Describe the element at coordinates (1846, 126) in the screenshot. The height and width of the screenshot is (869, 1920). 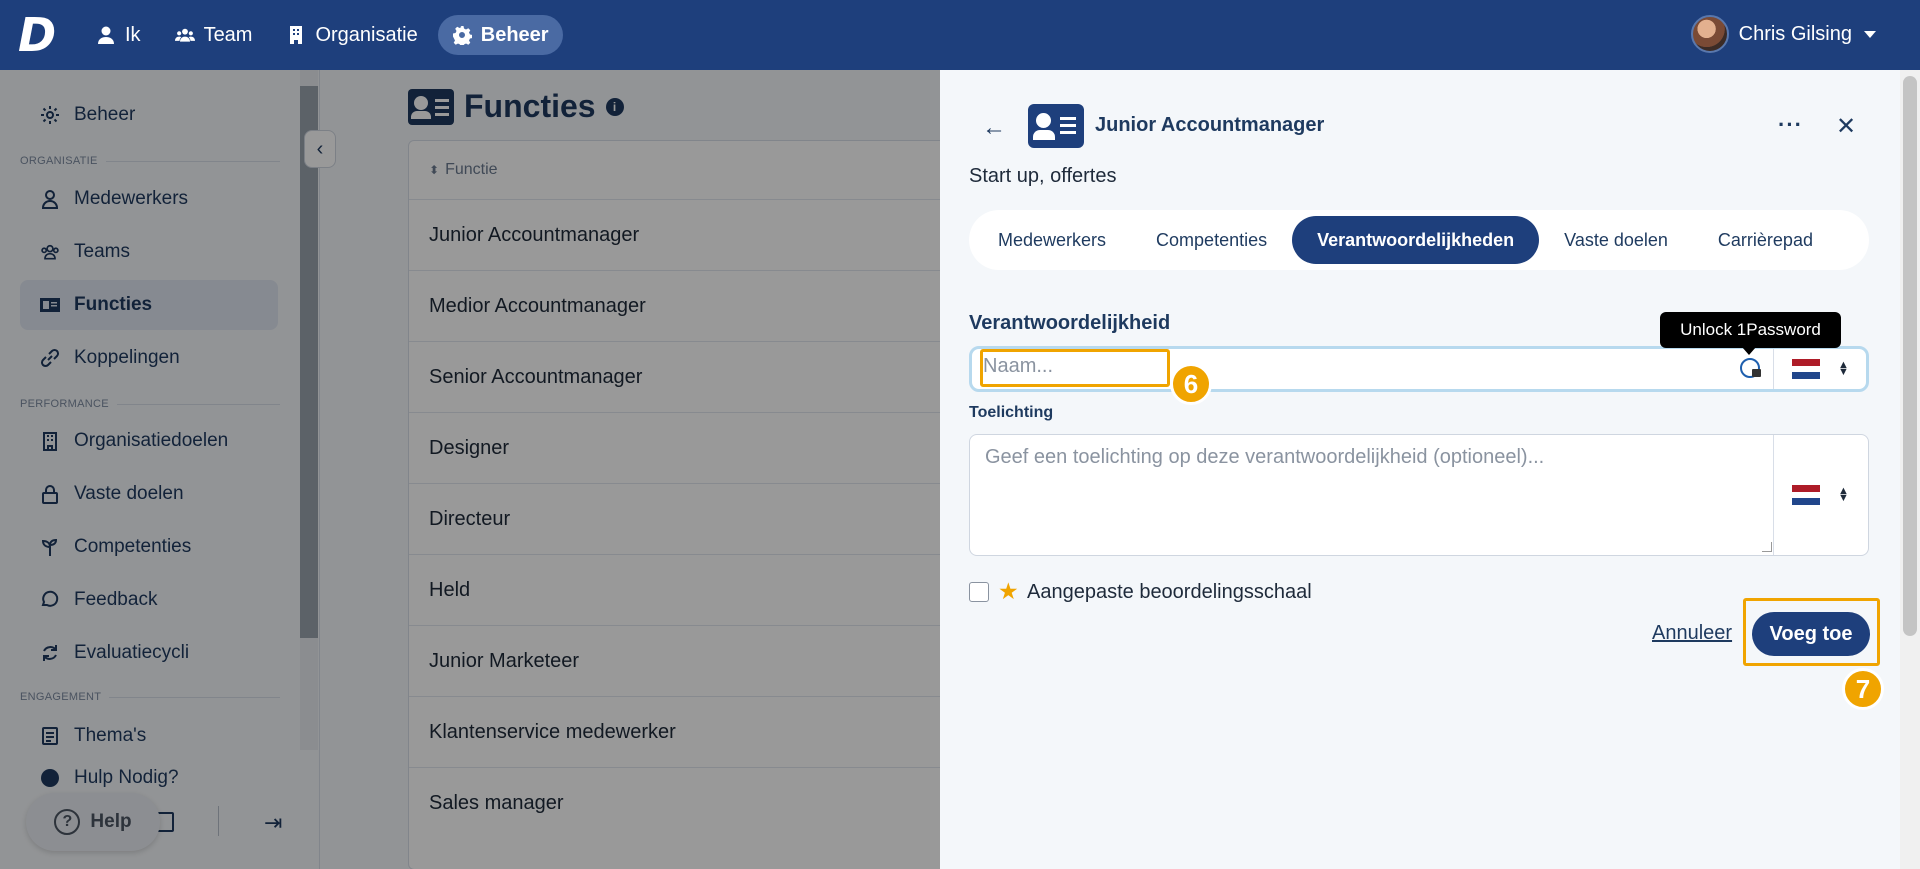
I see `close-icon: ✕` at that location.